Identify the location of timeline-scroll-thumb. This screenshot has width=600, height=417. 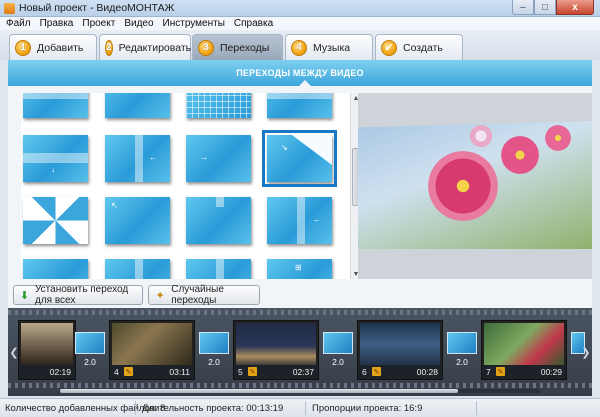
(259, 391).